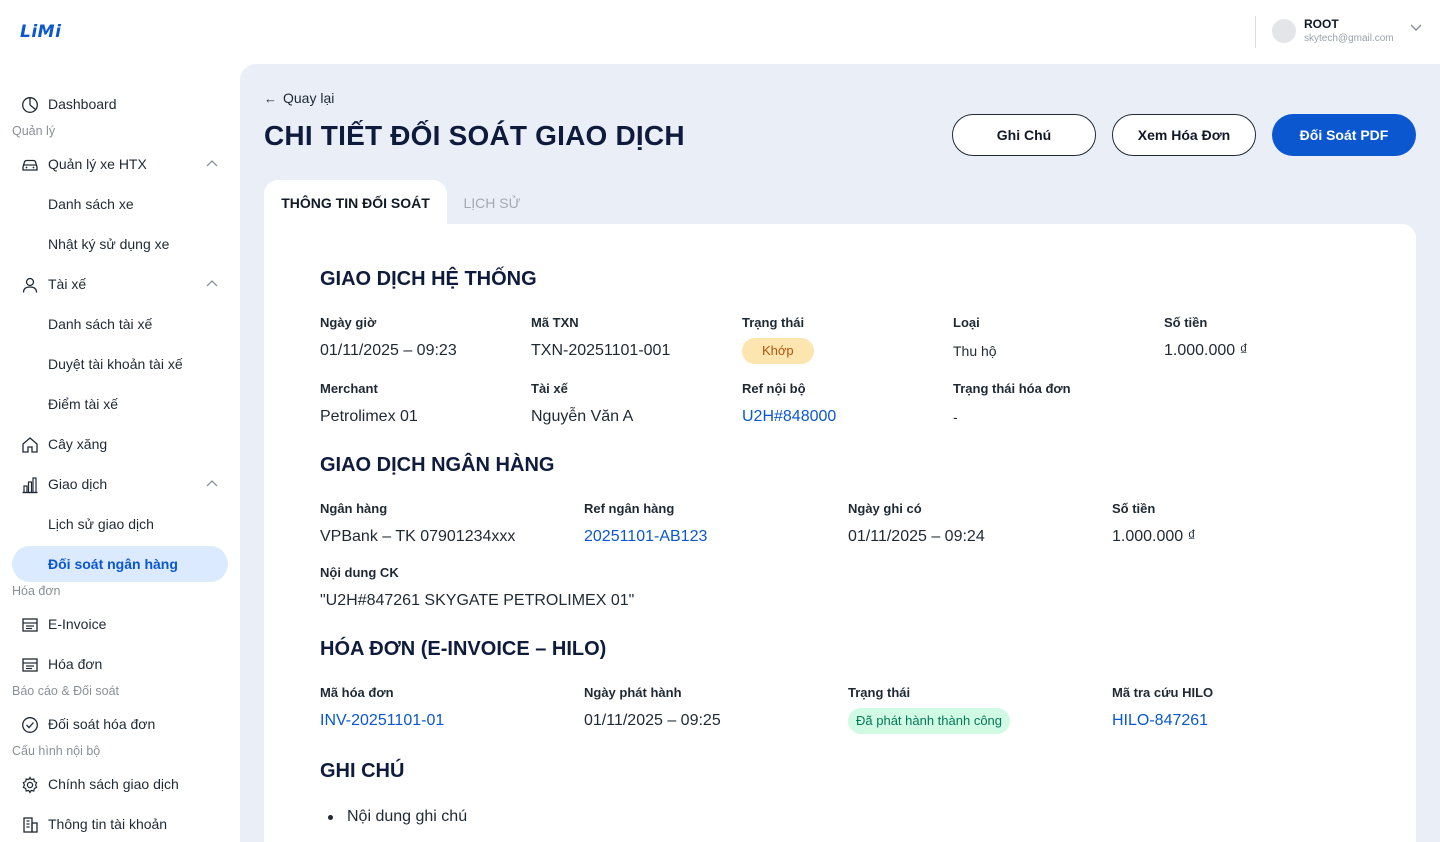 This screenshot has width=1440, height=842. Describe the element at coordinates (120, 824) in the screenshot. I see `sidebar-item-account-info: Thông tin tài khoản` at that location.